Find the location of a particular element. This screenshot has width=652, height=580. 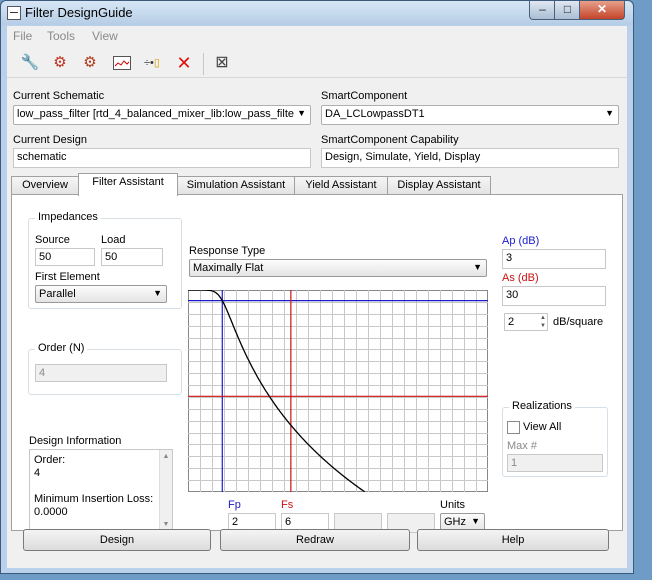

scroll-up-icon: ▲ is located at coordinates (166, 456).